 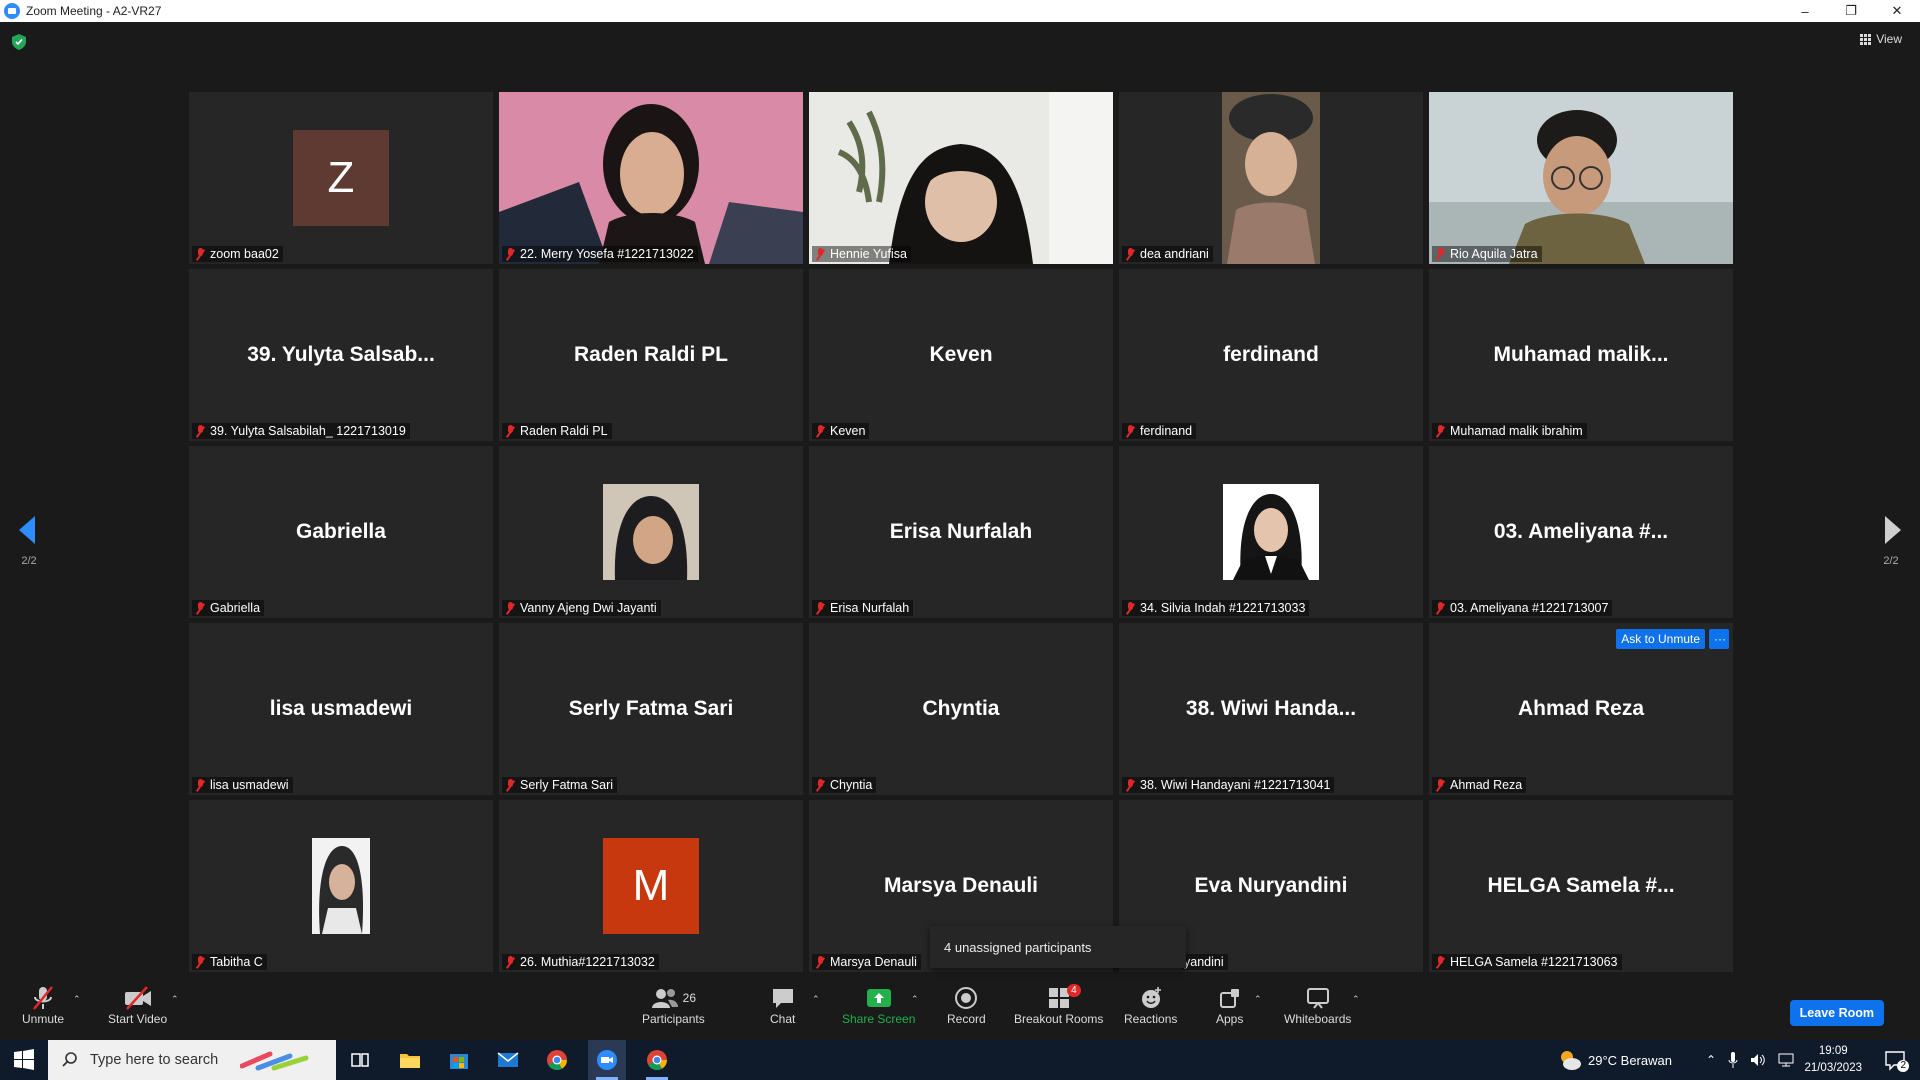 I want to click on participant-name: Tabitha C, so click(x=236, y=962).